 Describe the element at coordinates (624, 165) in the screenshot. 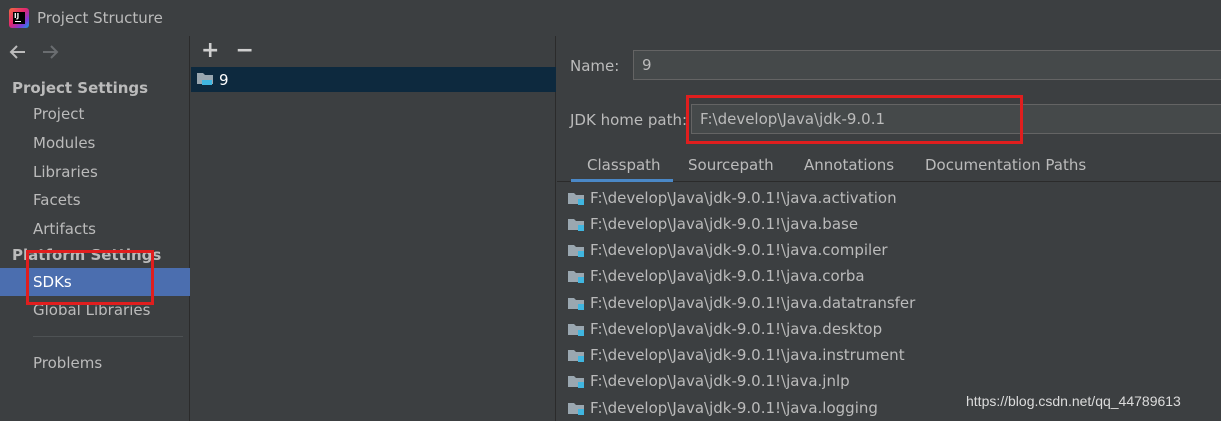

I see `tab-classpath: Classpath` at that location.